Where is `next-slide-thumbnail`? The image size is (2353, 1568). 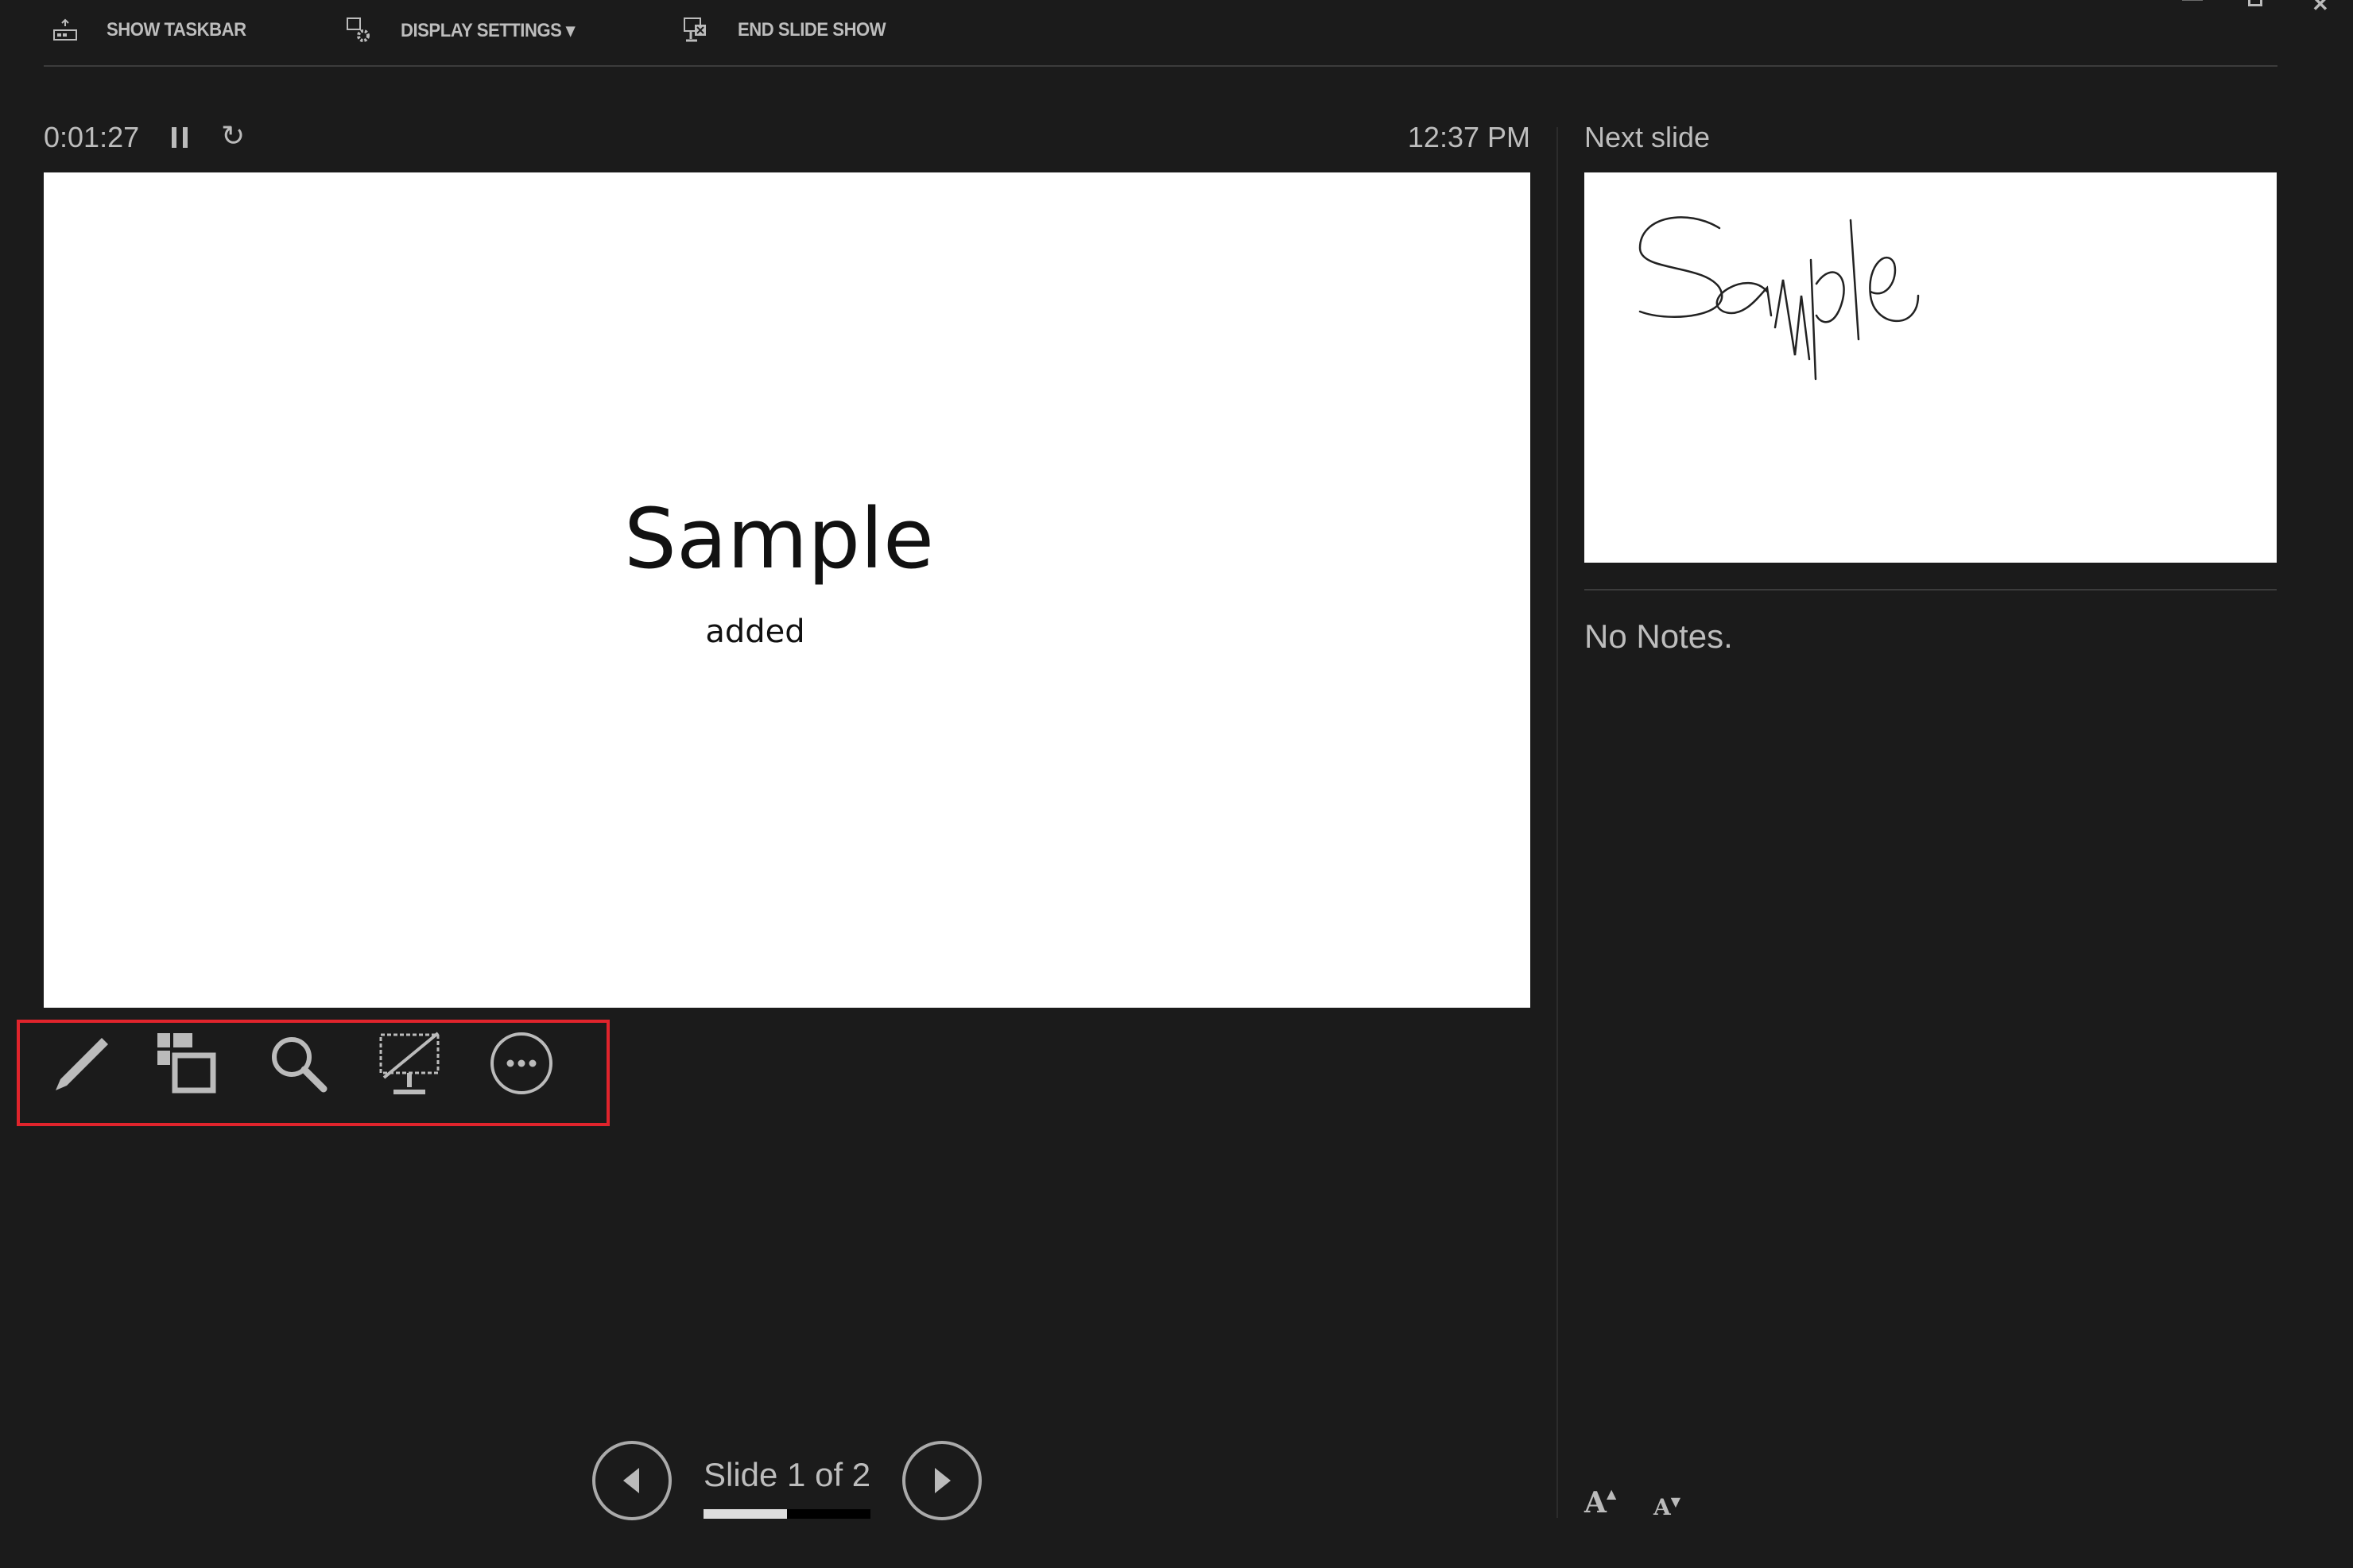
next-slide-thumbnail is located at coordinates (1930, 367).